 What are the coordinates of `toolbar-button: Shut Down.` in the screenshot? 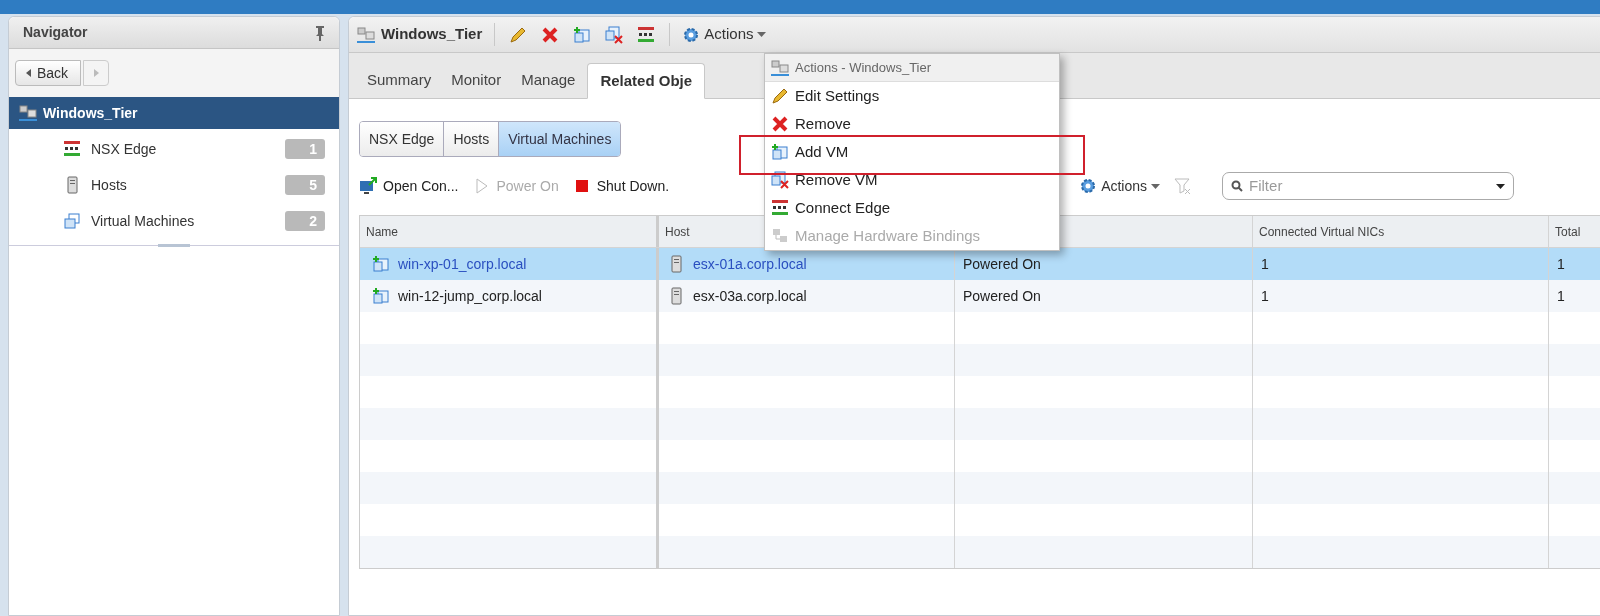 It's located at (621, 186).